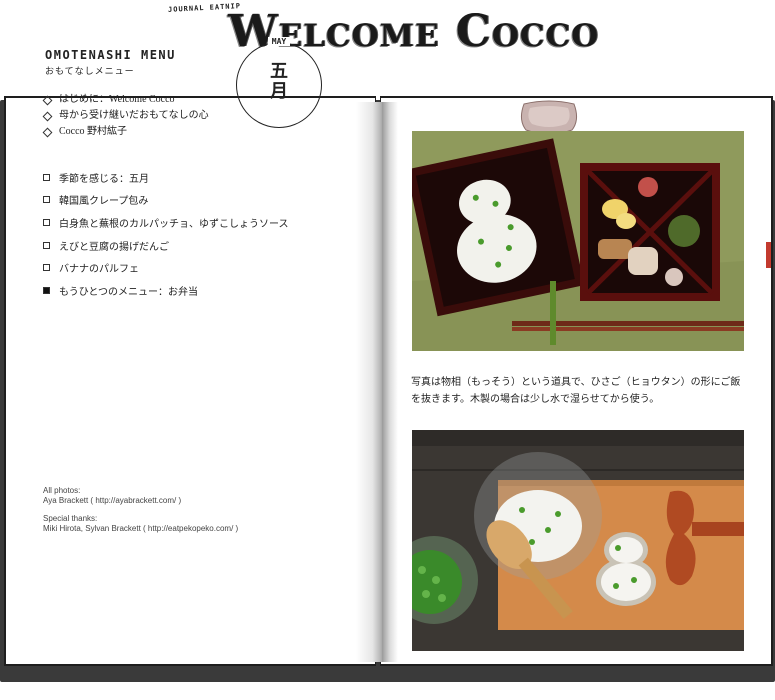 This screenshot has height=700, width=775. What do you see at coordinates (134, 116) in the screenshot?
I see `intro-item-label: 母から受け継いだおもてなしの心` at bounding box center [134, 116].